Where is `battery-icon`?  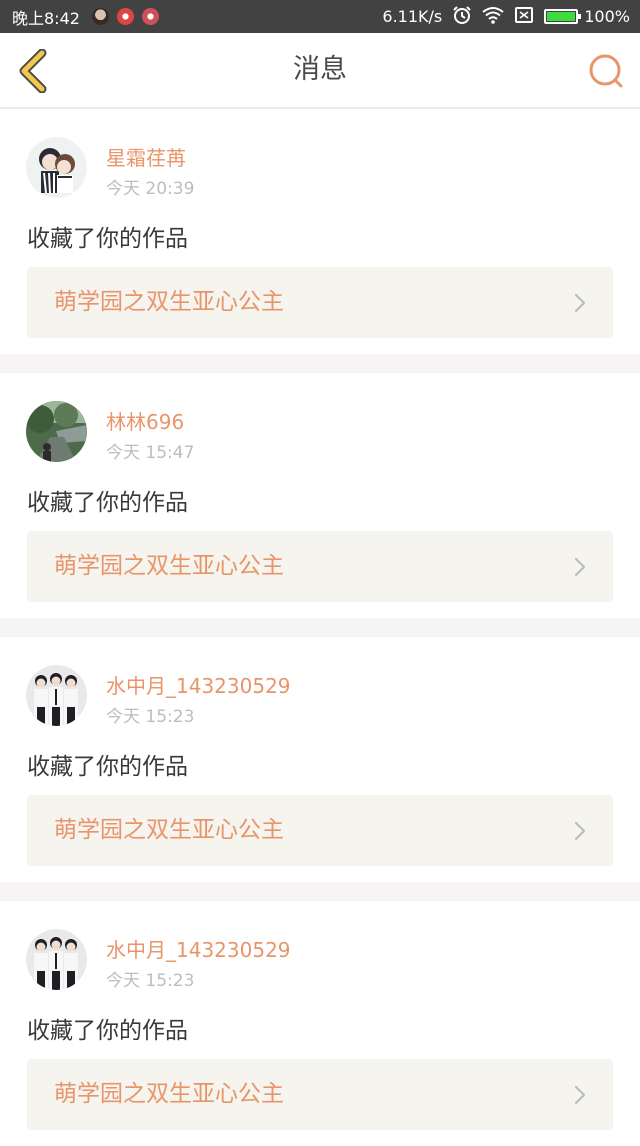 battery-icon is located at coordinates (563, 16).